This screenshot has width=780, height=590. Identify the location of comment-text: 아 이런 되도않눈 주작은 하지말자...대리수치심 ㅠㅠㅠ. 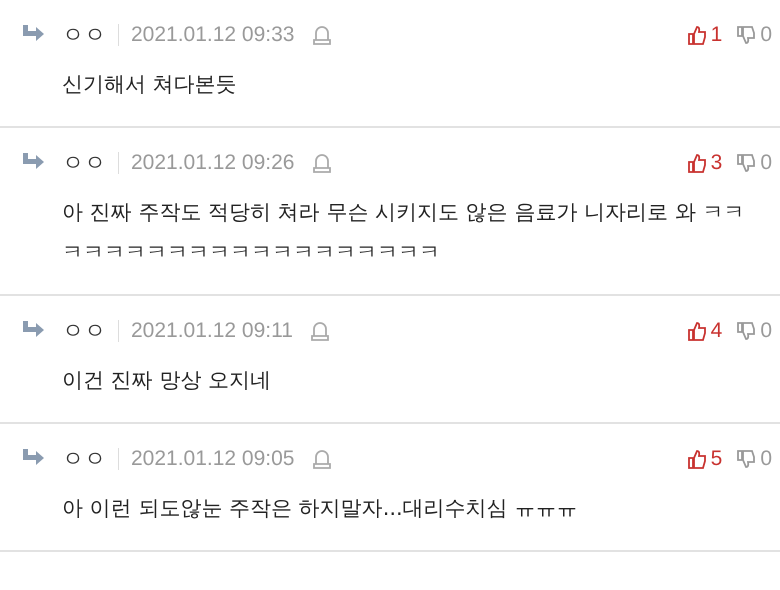
(320, 508).